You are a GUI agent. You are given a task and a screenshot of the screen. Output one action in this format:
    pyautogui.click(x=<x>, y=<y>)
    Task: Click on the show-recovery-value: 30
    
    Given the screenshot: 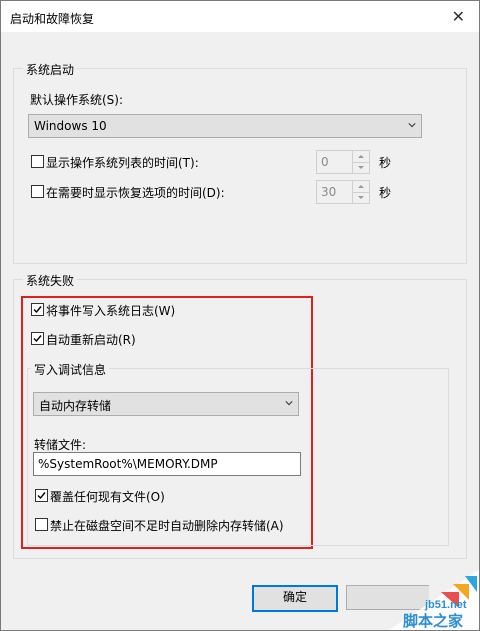 What is the action you would take?
    pyautogui.click(x=329, y=192)
    